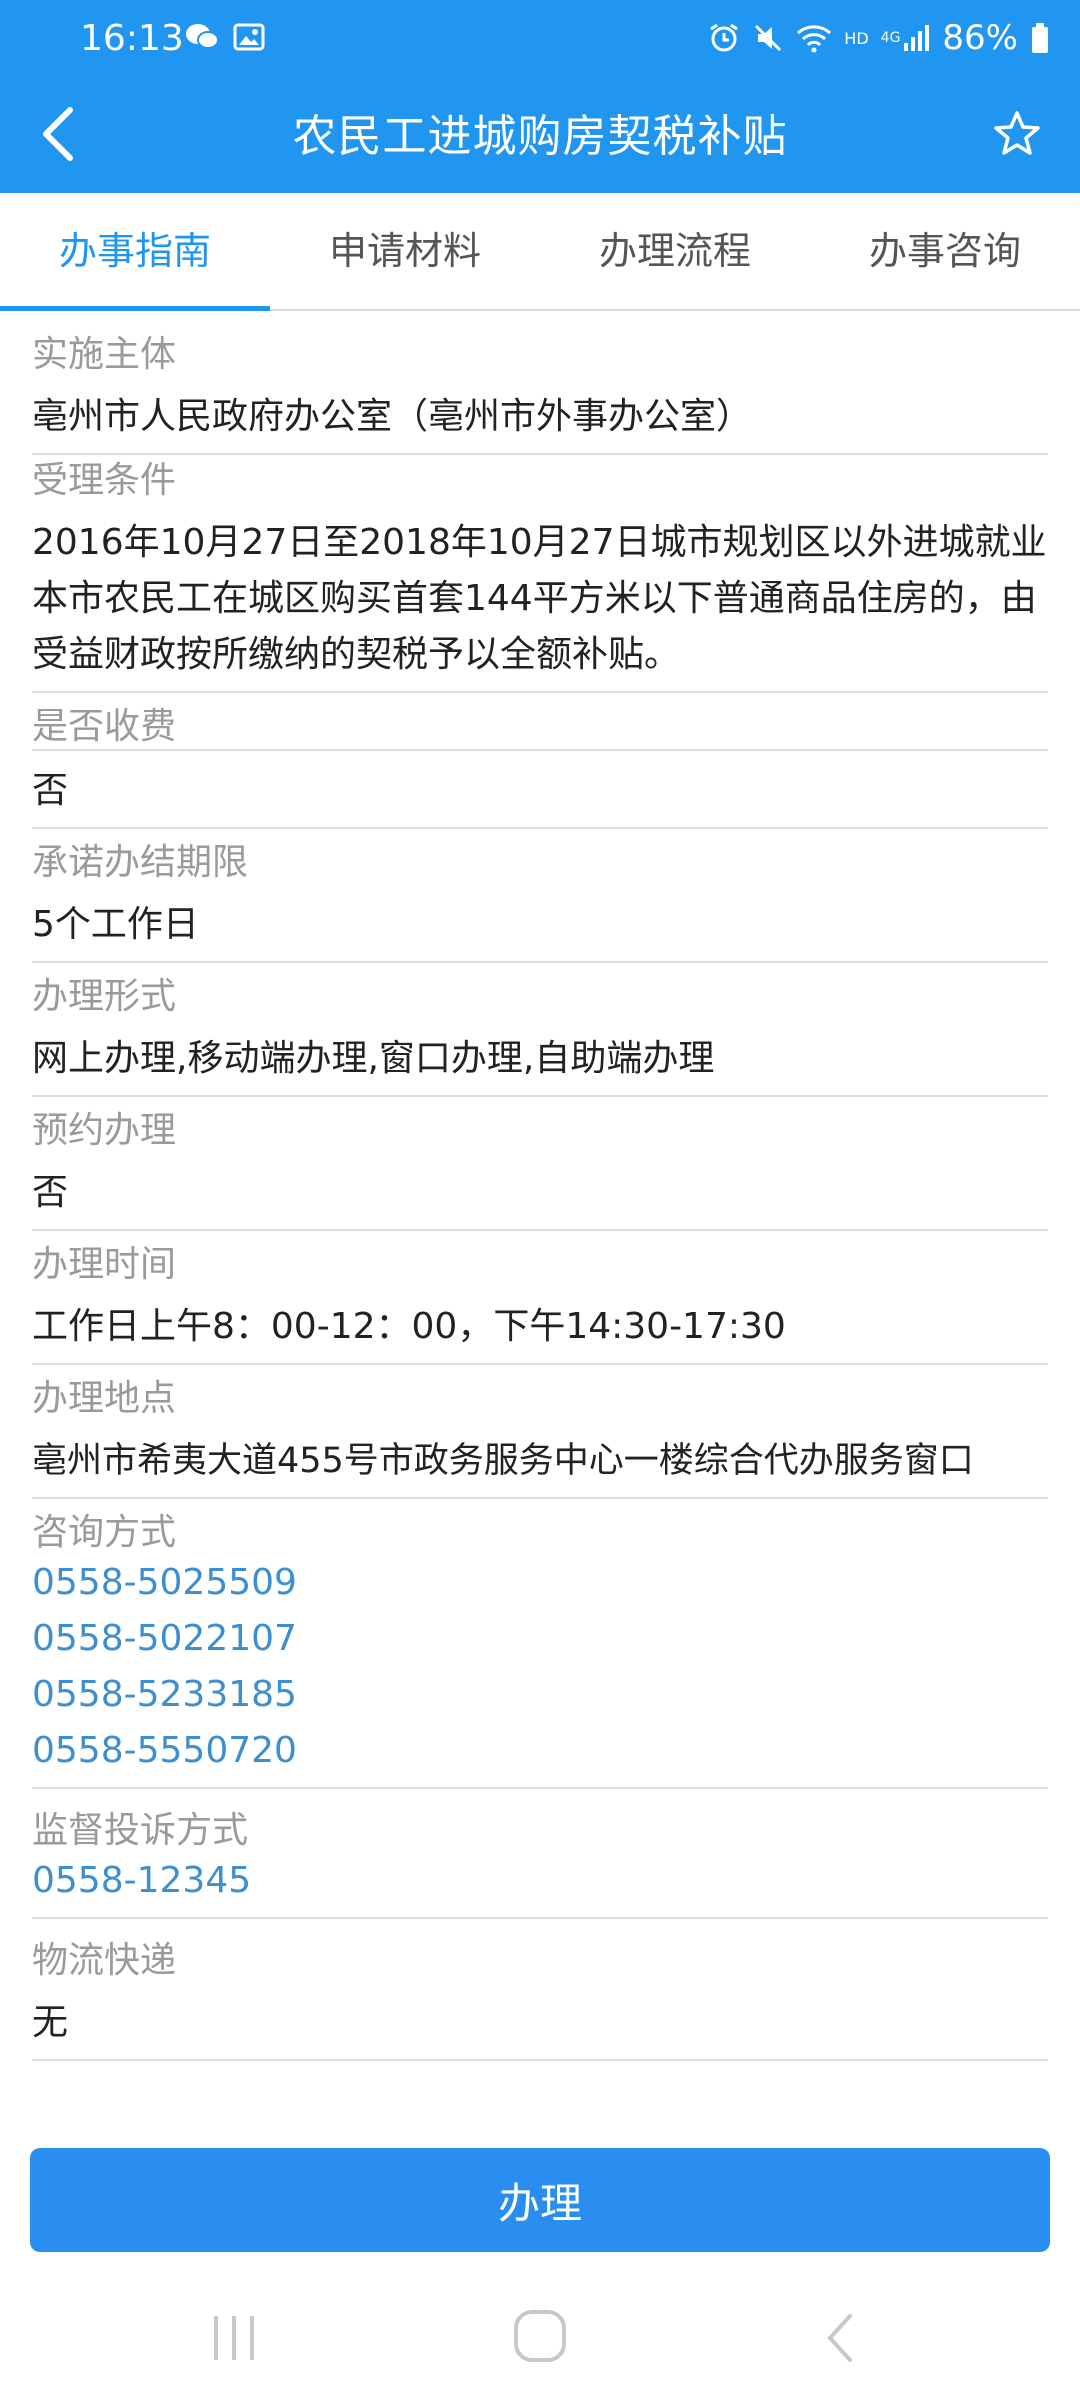 This screenshot has width=1080, height=2400. Describe the element at coordinates (945, 251) in the screenshot. I see `tab-consult: 办事咨询` at that location.